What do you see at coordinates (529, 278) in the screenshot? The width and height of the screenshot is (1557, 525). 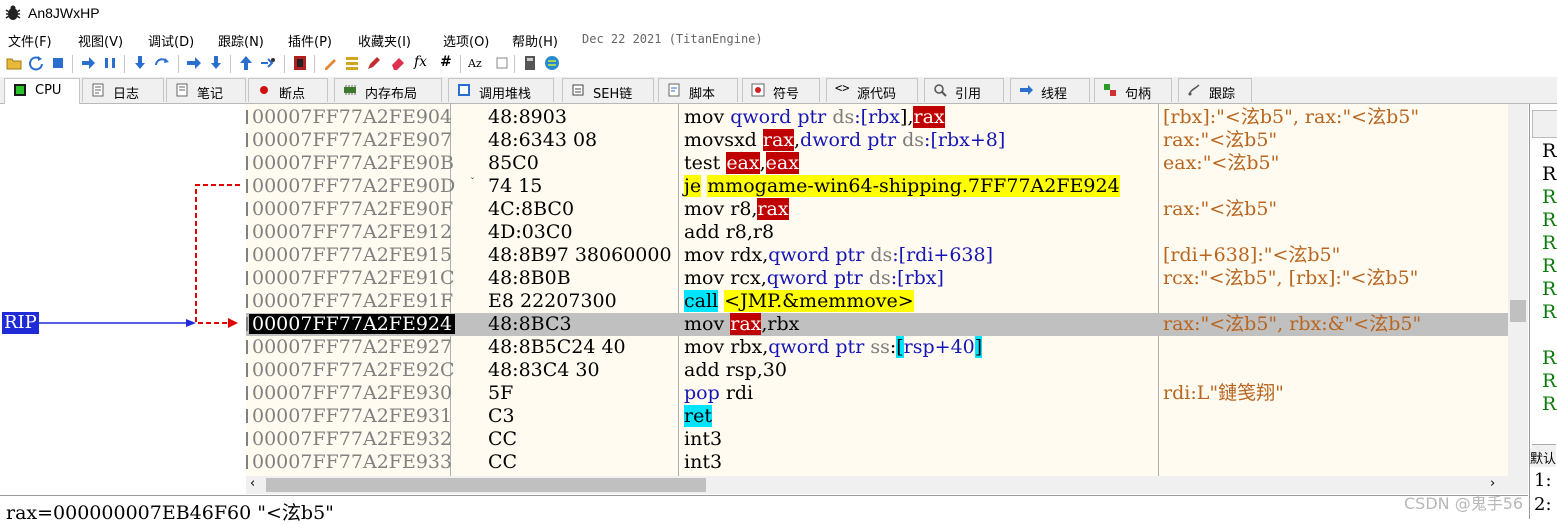 I see `bytes-cell: 48:8B0B` at bounding box center [529, 278].